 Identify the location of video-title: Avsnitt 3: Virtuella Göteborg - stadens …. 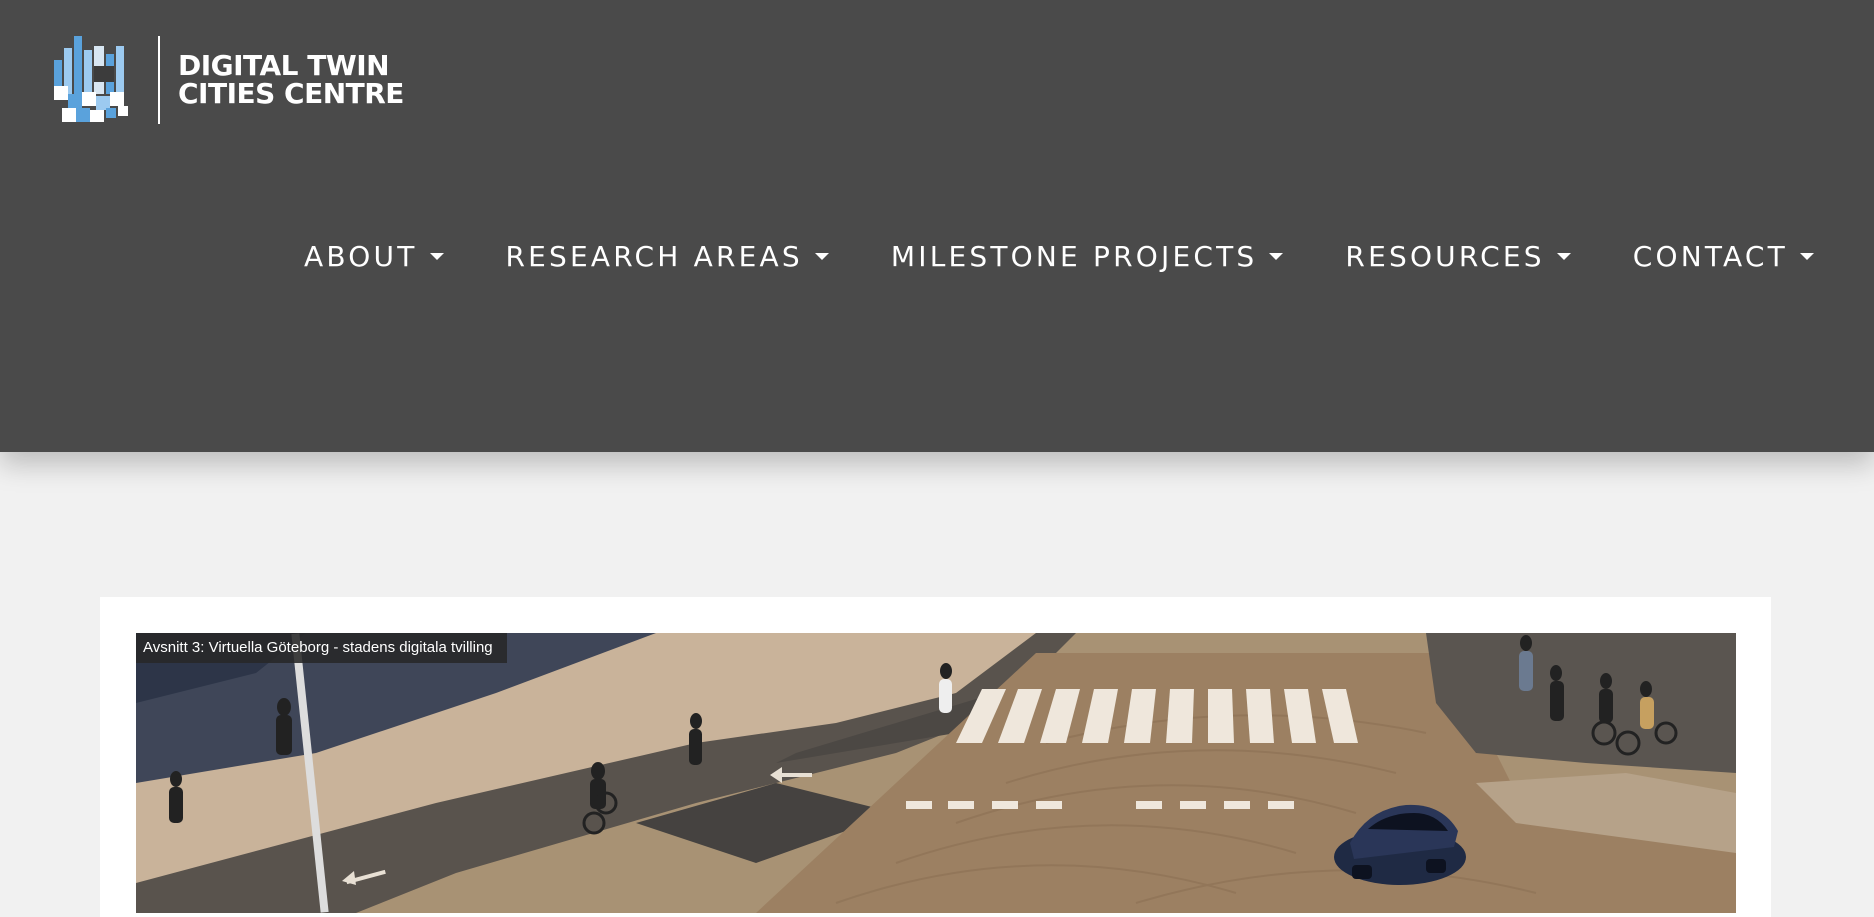
(321, 648).